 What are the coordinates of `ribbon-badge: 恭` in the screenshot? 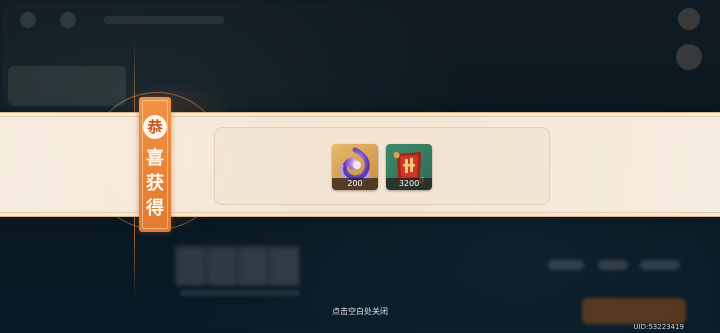 It's located at (155, 127).